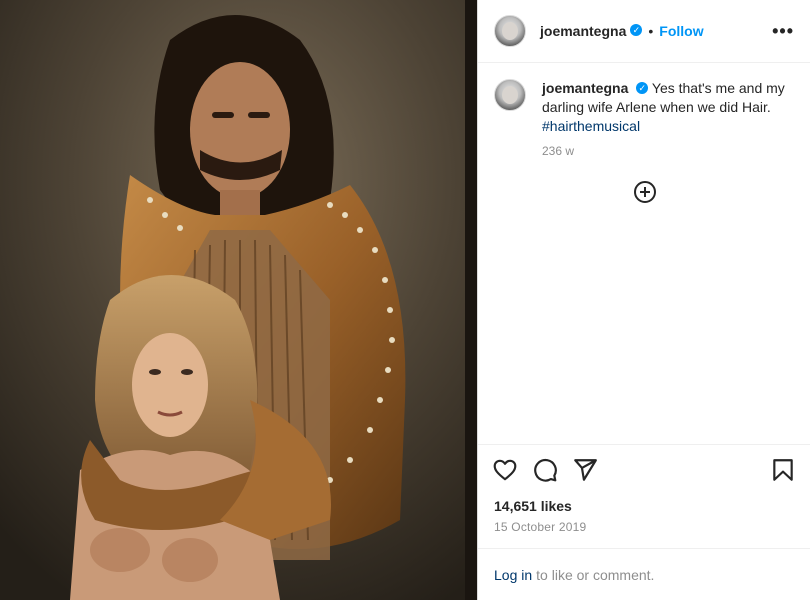  Describe the element at coordinates (583, 31) in the screenshot. I see `header-username: joemantegna` at that location.